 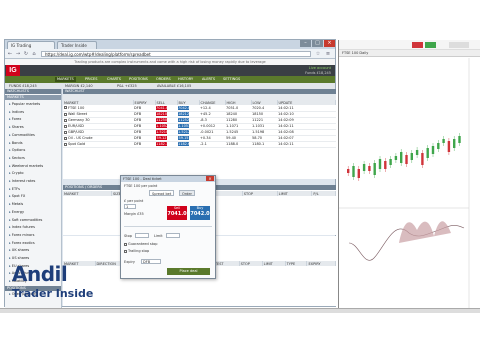 I want to click on row-sell-price: 11250, so click(x=161, y=120).